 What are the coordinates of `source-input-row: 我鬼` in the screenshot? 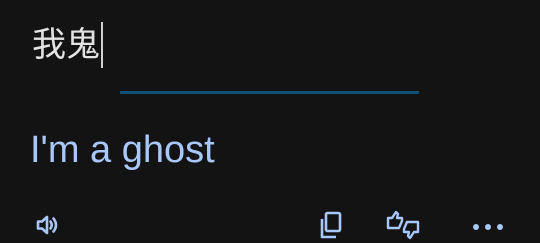 It's located at (67, 45).